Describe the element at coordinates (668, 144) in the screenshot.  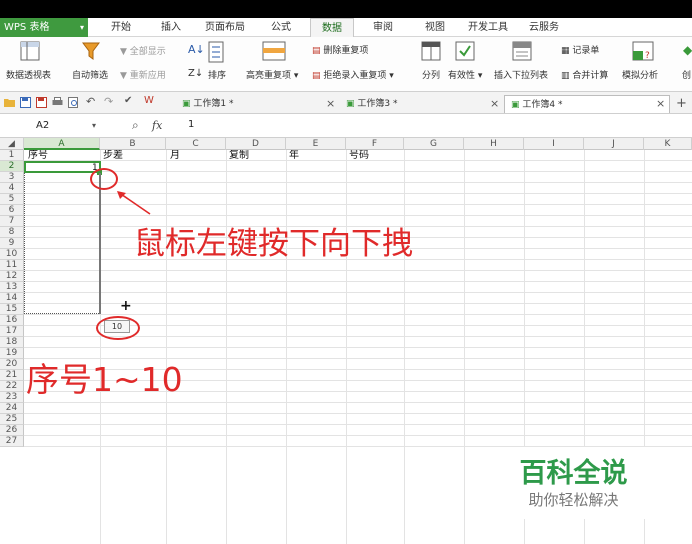
I see `column-header: K` at that location.